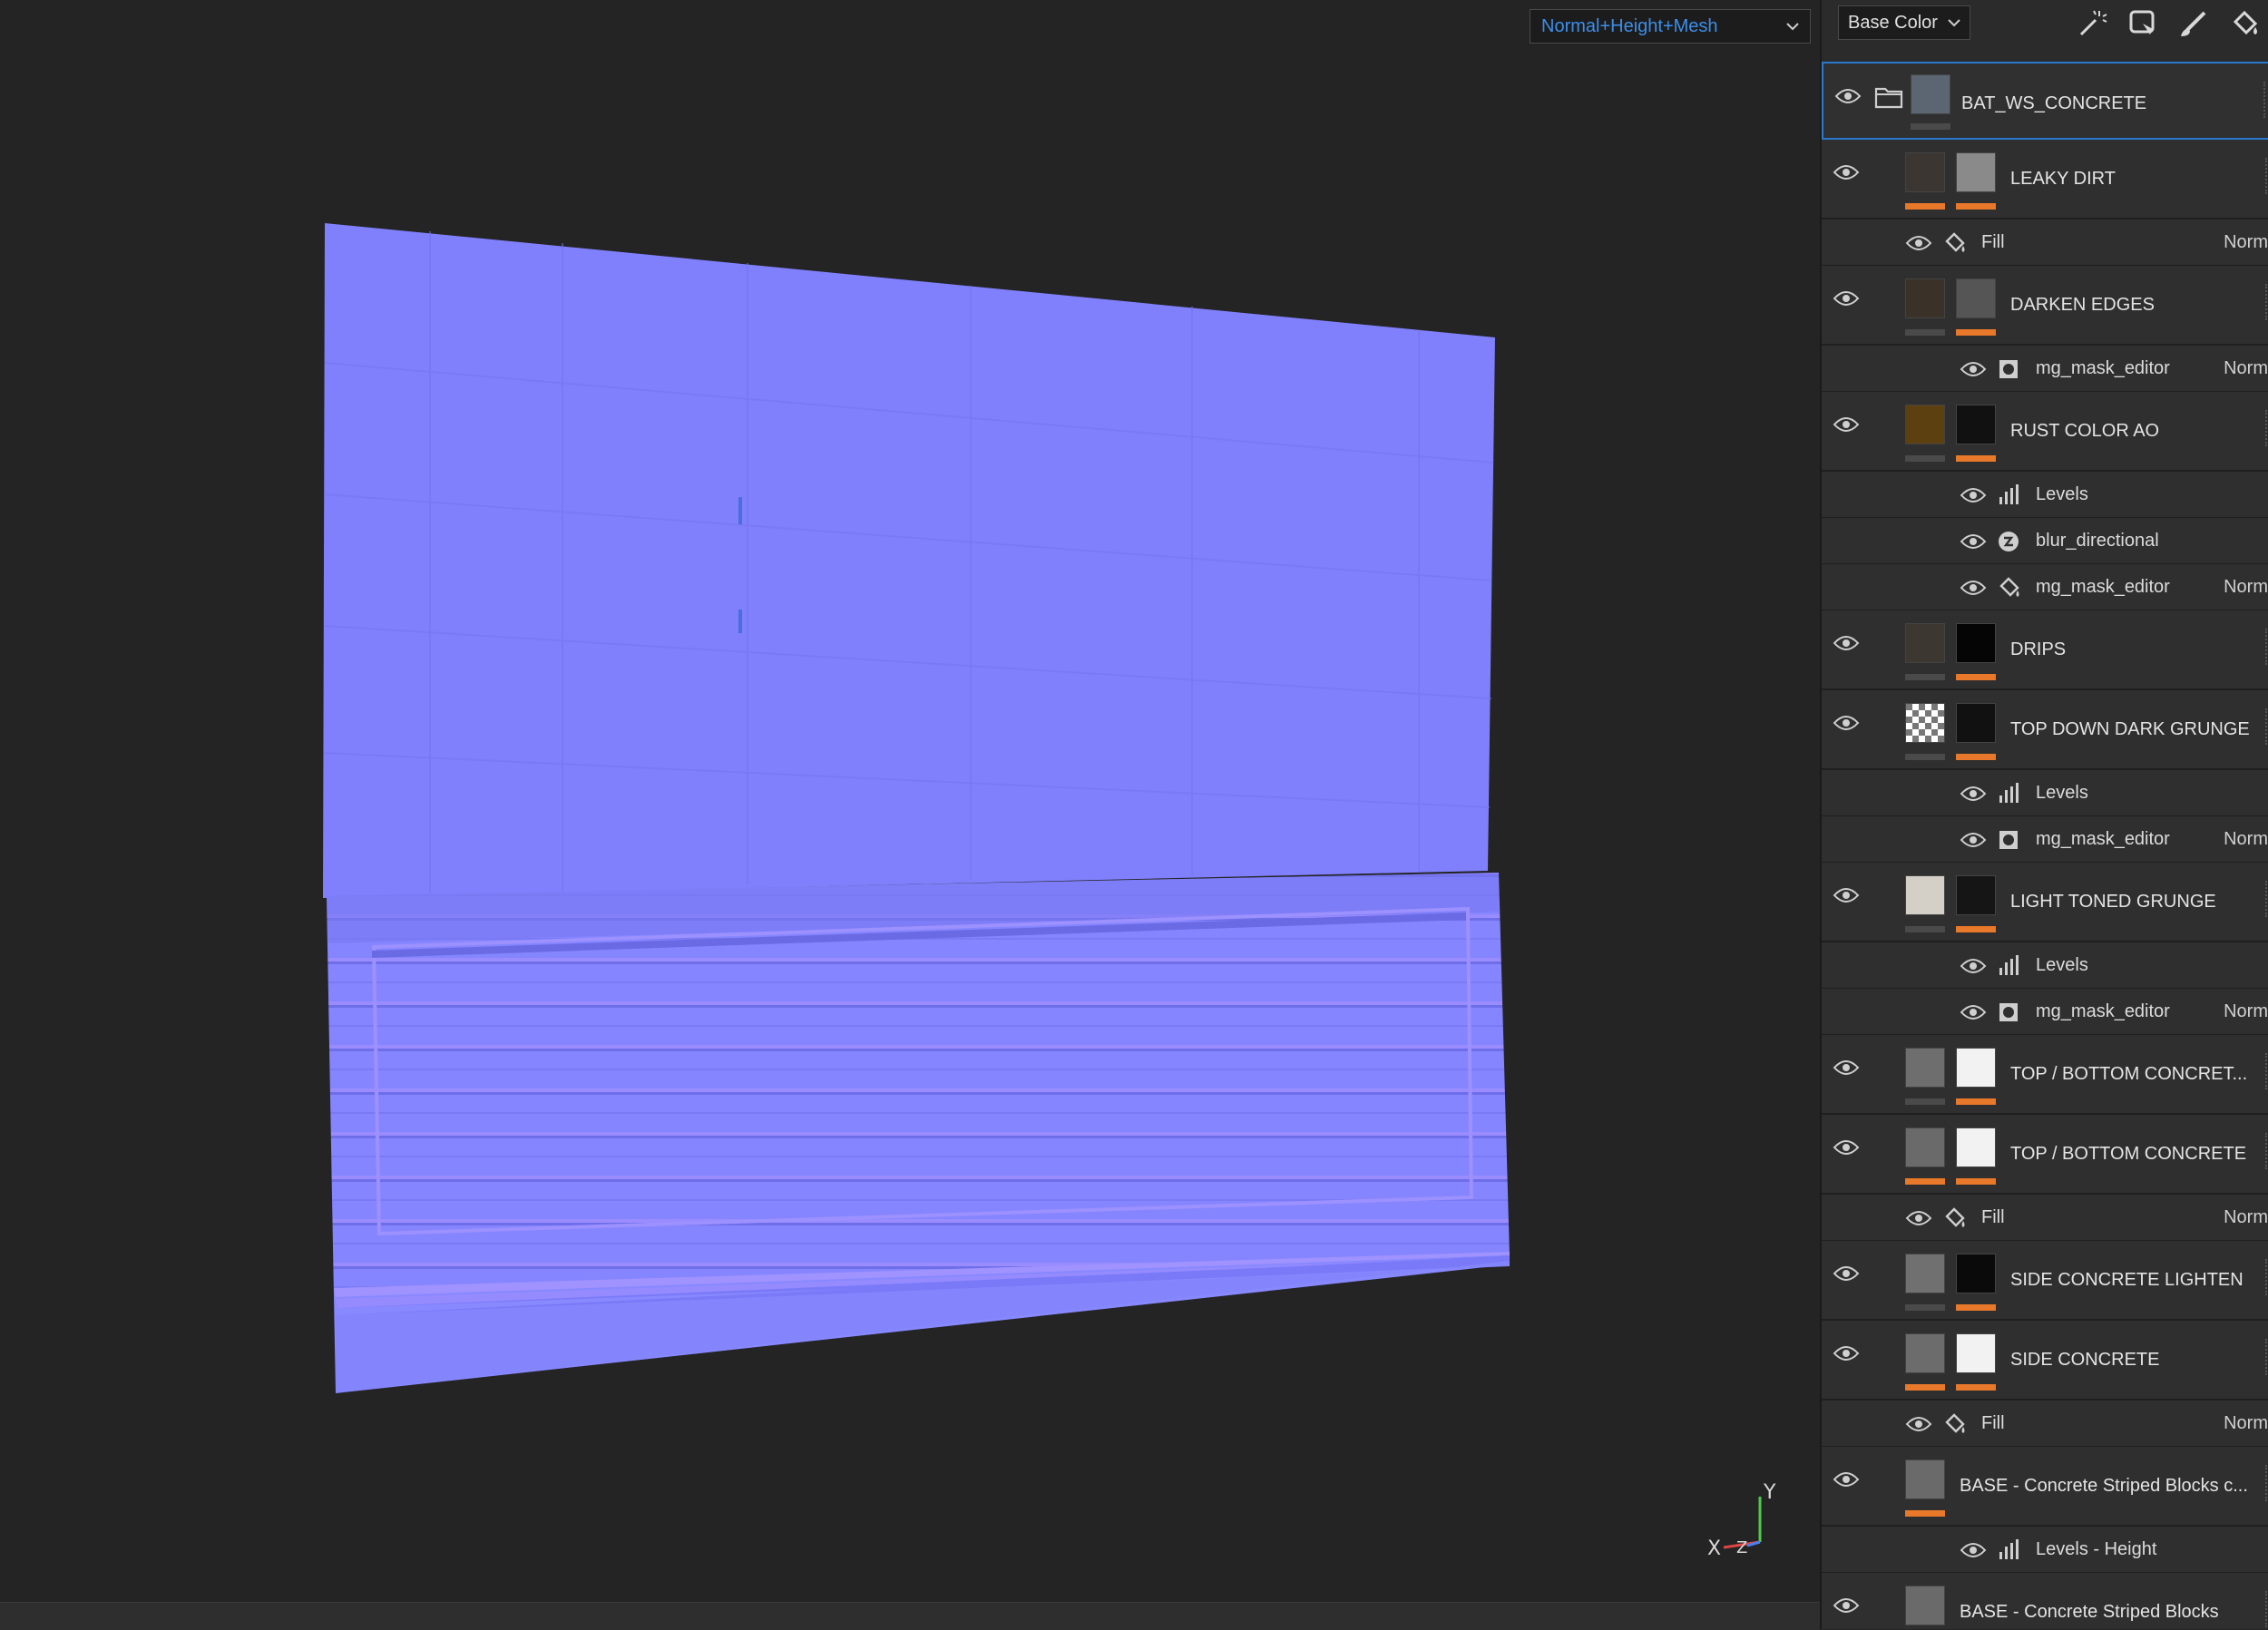  What do you see at coordinates (2045, 650) in the screenshot?
I see `layer-row: DRIPS` at bounding box center [2045, 650].